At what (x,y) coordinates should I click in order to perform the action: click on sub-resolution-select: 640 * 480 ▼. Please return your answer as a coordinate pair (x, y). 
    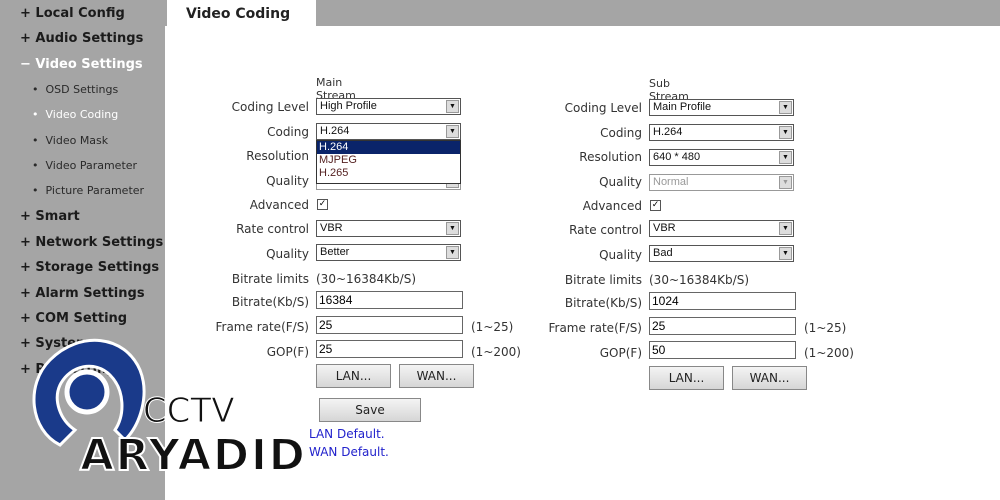
    Looking at the image, I should click on (721, 157).